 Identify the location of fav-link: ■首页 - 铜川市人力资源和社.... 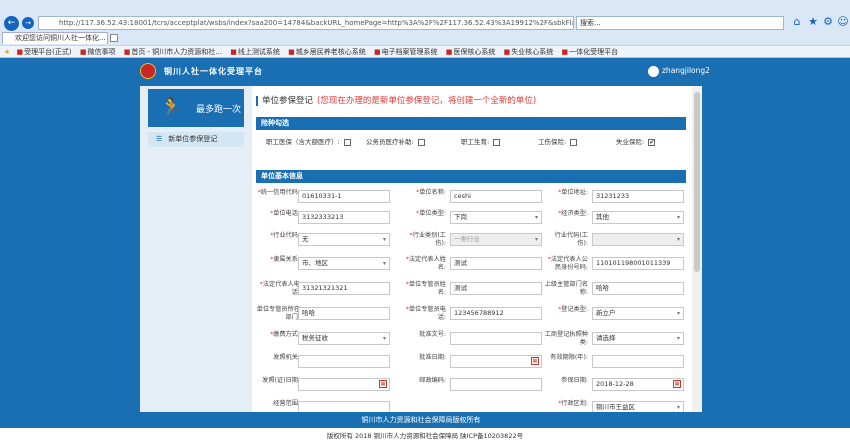
(173, 52).